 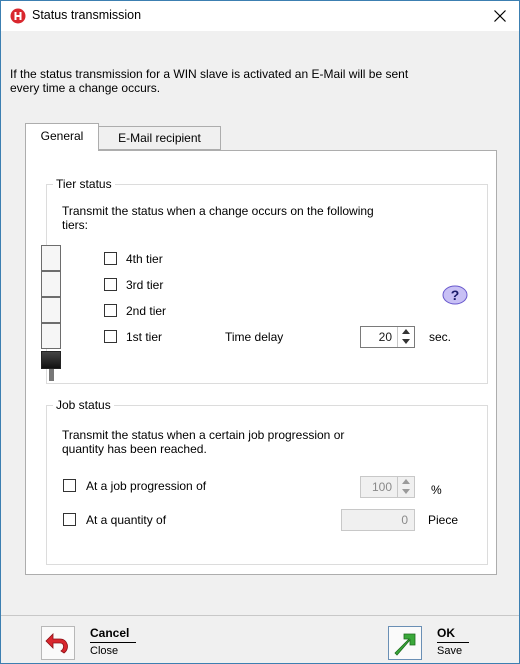 What do you see at coordinates (443, 520) in the screenshot?
I see `quantity-unit: Piece` at bounding box center [443, 520].